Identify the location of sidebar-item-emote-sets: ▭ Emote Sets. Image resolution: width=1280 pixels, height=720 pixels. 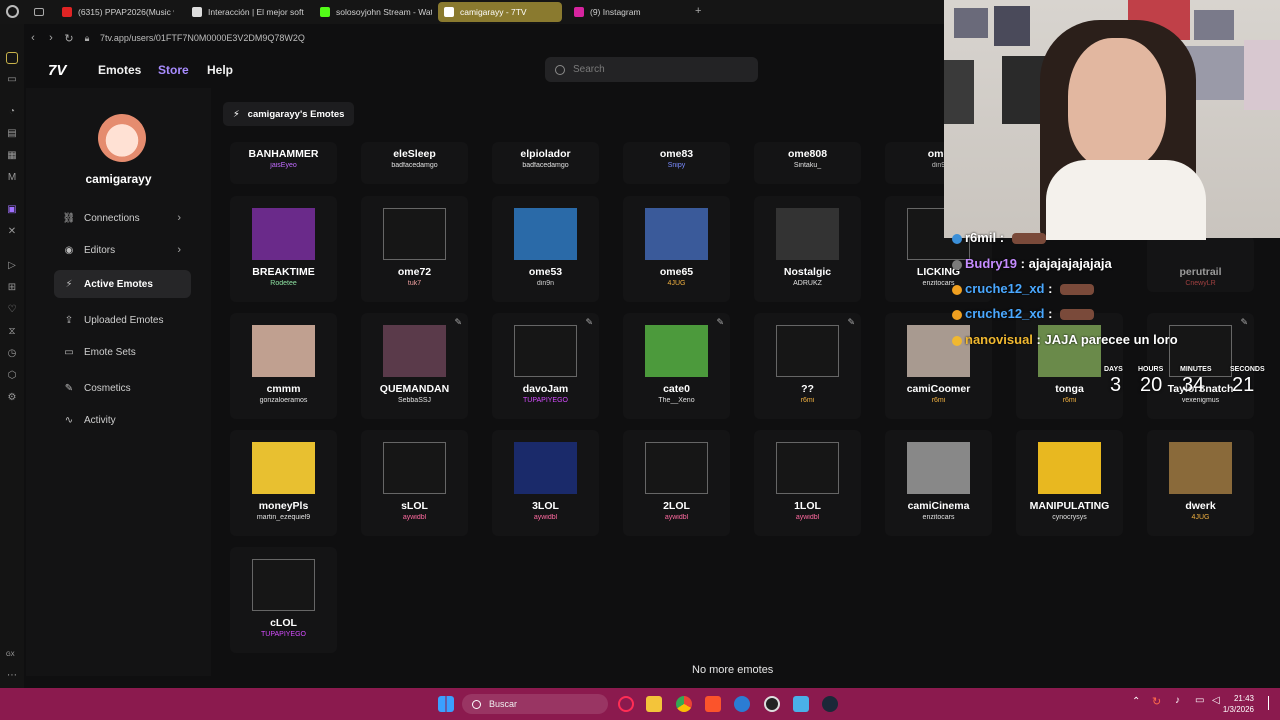
(122, 352).